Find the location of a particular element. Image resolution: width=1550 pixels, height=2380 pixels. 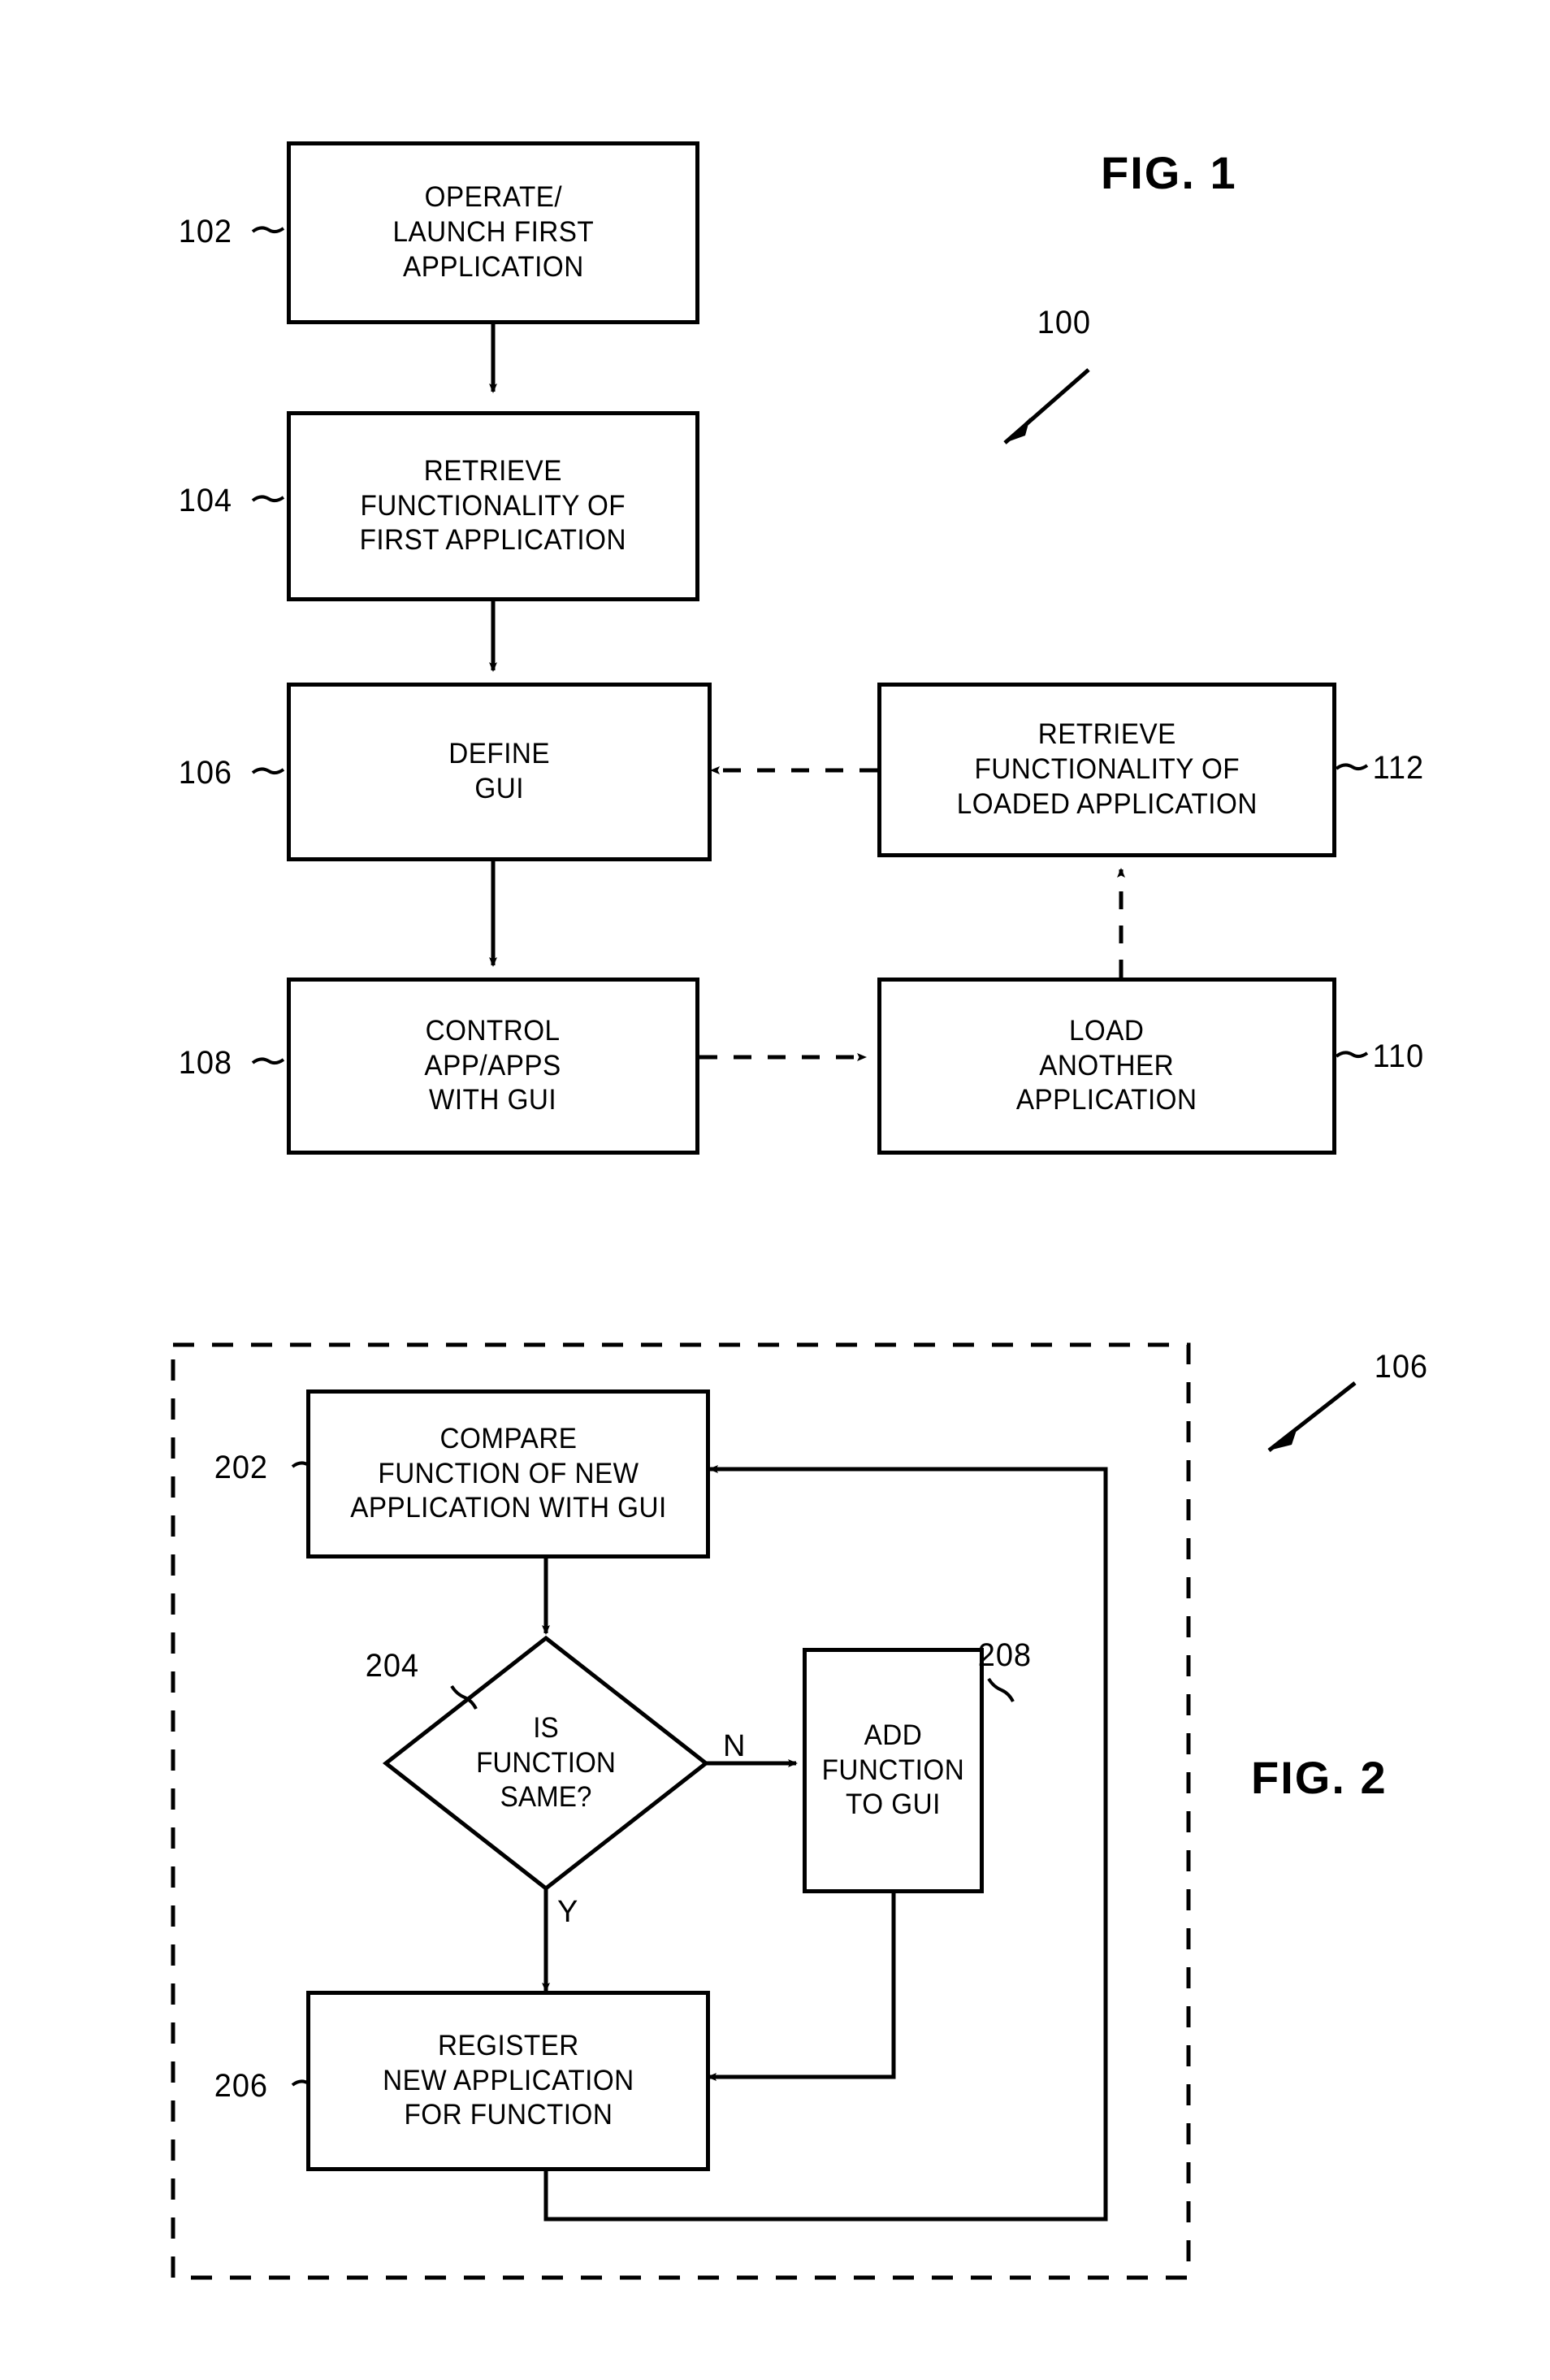

process-box-108-label: CONTROL APP/APPS WITH GUI is located at coordinates (493, 1065).